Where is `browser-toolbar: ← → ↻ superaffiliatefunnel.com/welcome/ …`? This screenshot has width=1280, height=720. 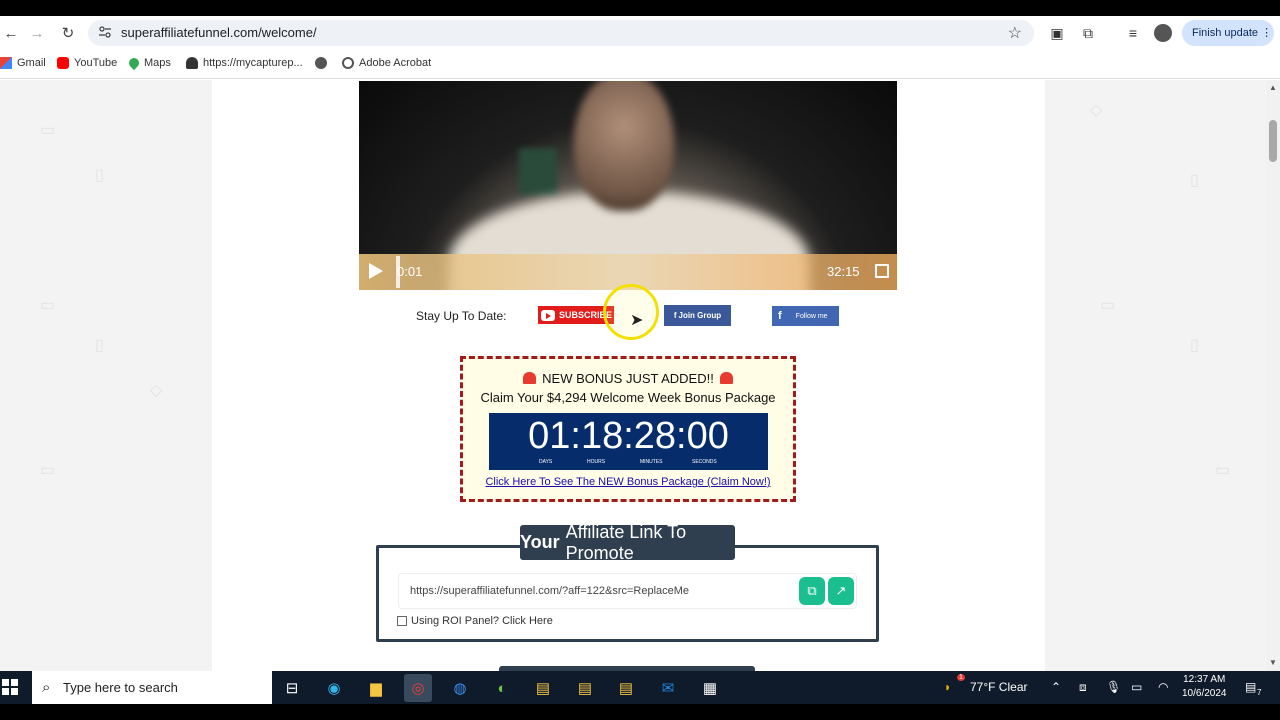 browser-toolbar: ← → ↻ superaffiliatefunnel.com/welcome/ … is located at coordinates (640, 32).